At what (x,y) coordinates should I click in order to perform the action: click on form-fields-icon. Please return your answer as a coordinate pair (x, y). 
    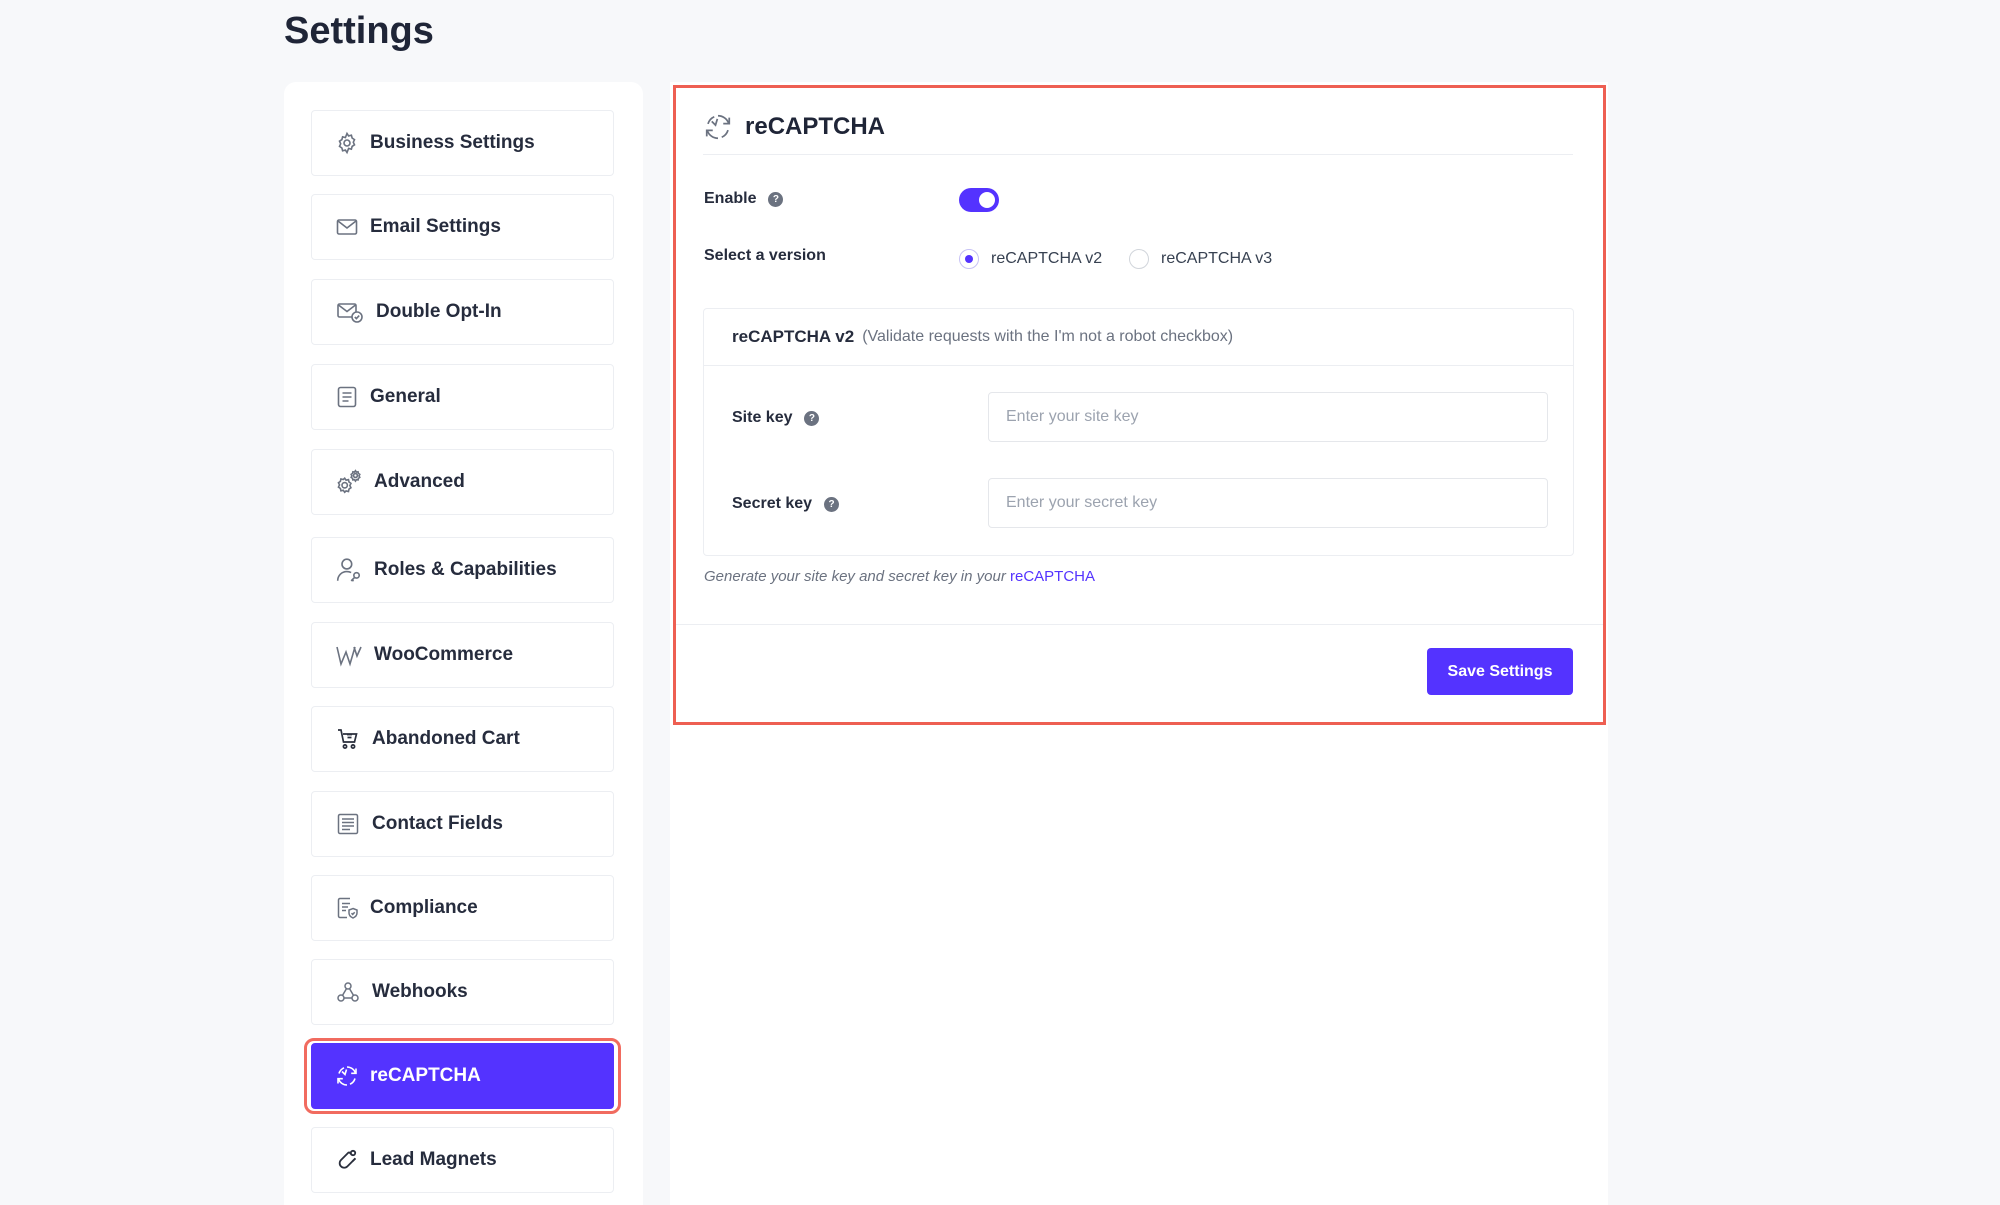
    Looking at the image, I should click on (348, 824).